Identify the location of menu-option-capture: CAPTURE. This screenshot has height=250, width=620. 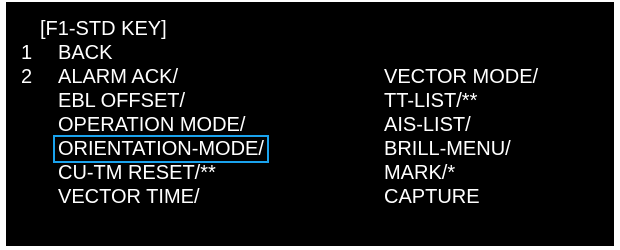
(432, 197).